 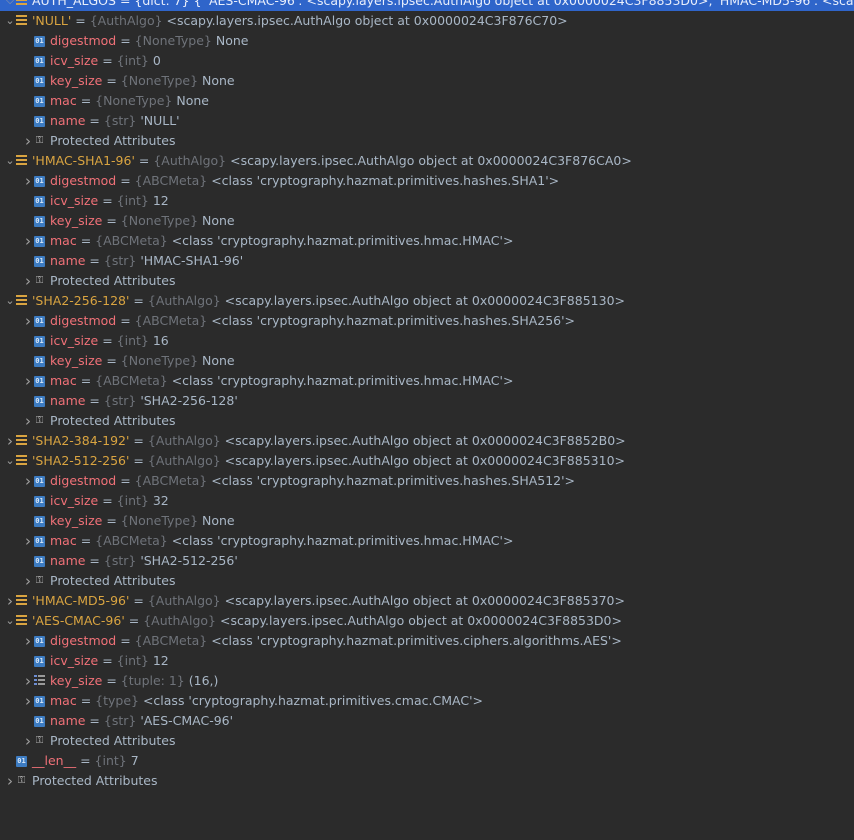 I want to click on tree-row: 01 icv_size = {int} 0, so click(x=427, y=61).